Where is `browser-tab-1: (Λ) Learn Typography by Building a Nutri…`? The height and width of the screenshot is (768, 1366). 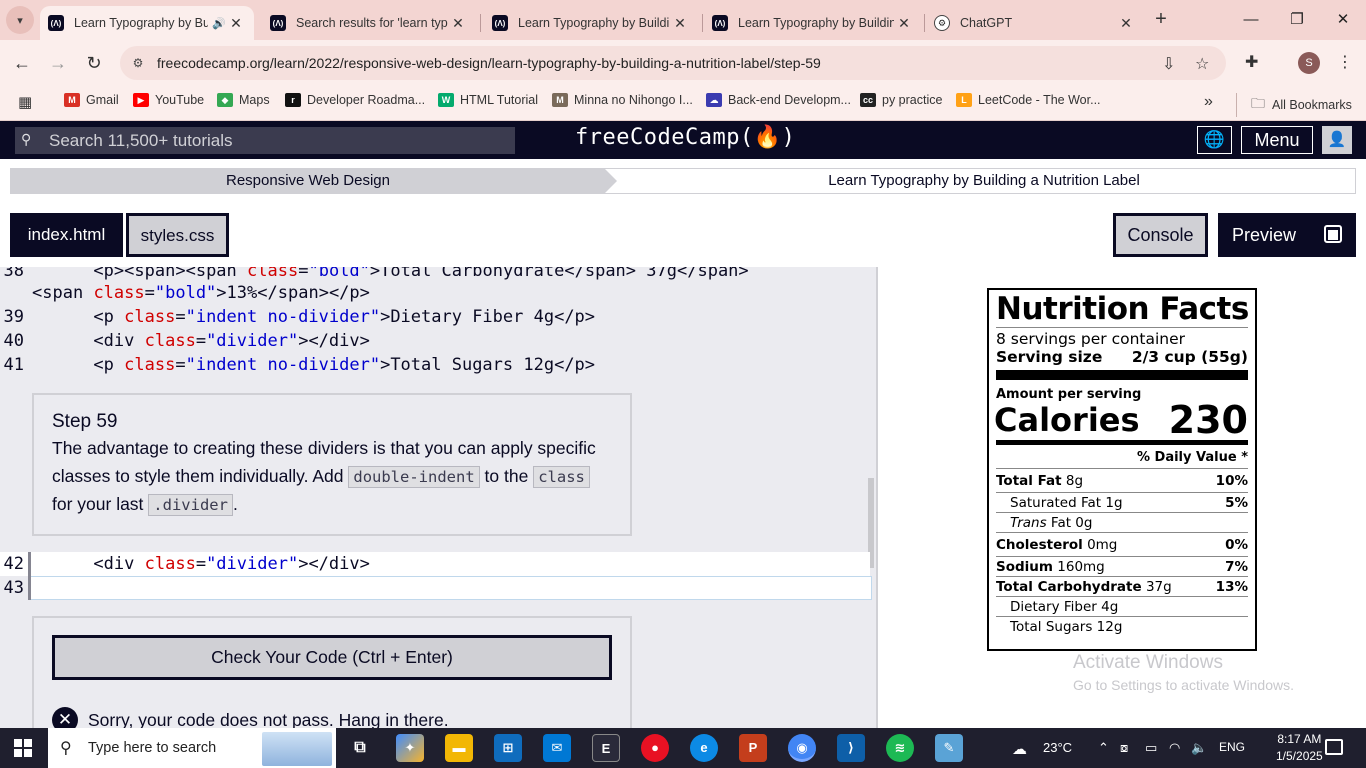
browser-tab-1: (Λ) Learn Typography by Building a Nutri… is located at coordinates (147, 23).